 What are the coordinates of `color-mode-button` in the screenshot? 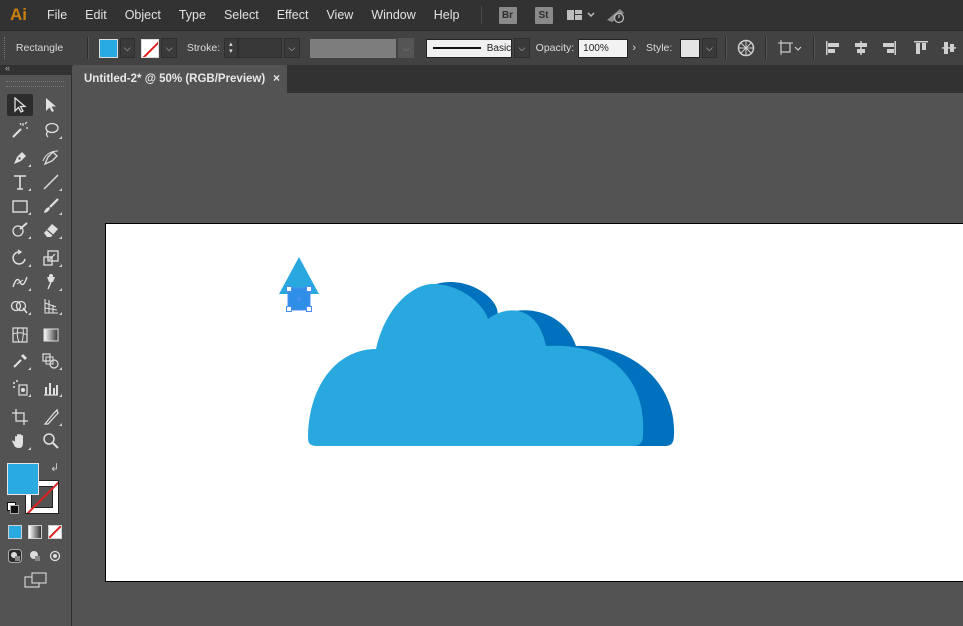 It's located at (15, 532).